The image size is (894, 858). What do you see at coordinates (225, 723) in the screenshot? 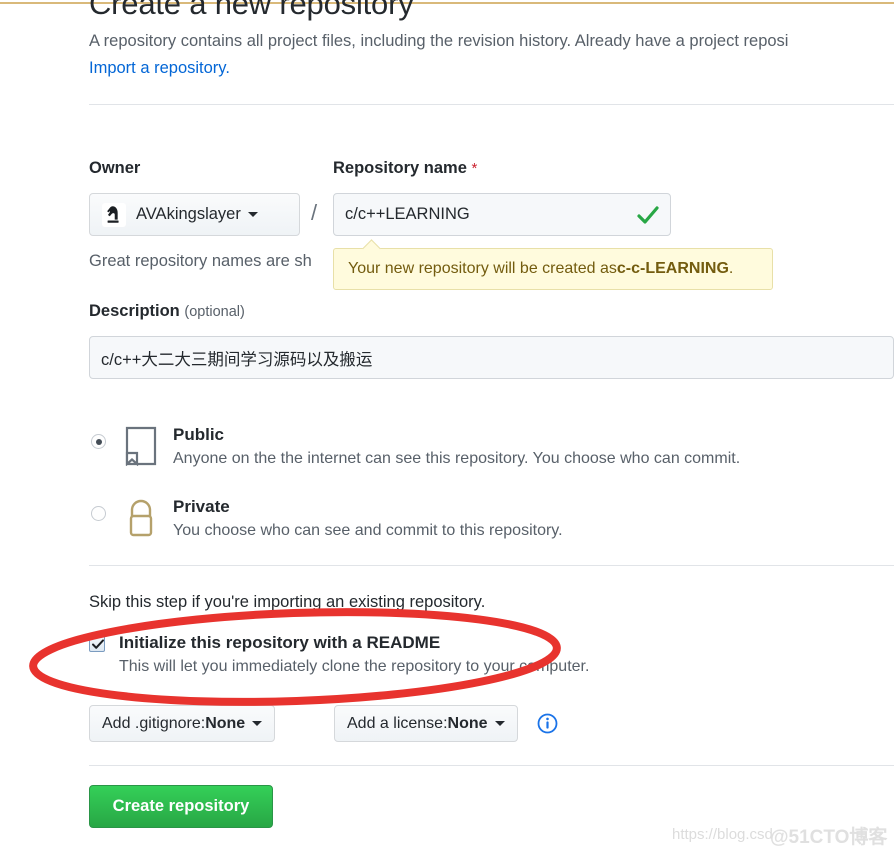
I see `gitignore-value: None` at bounding box center [225, 723].